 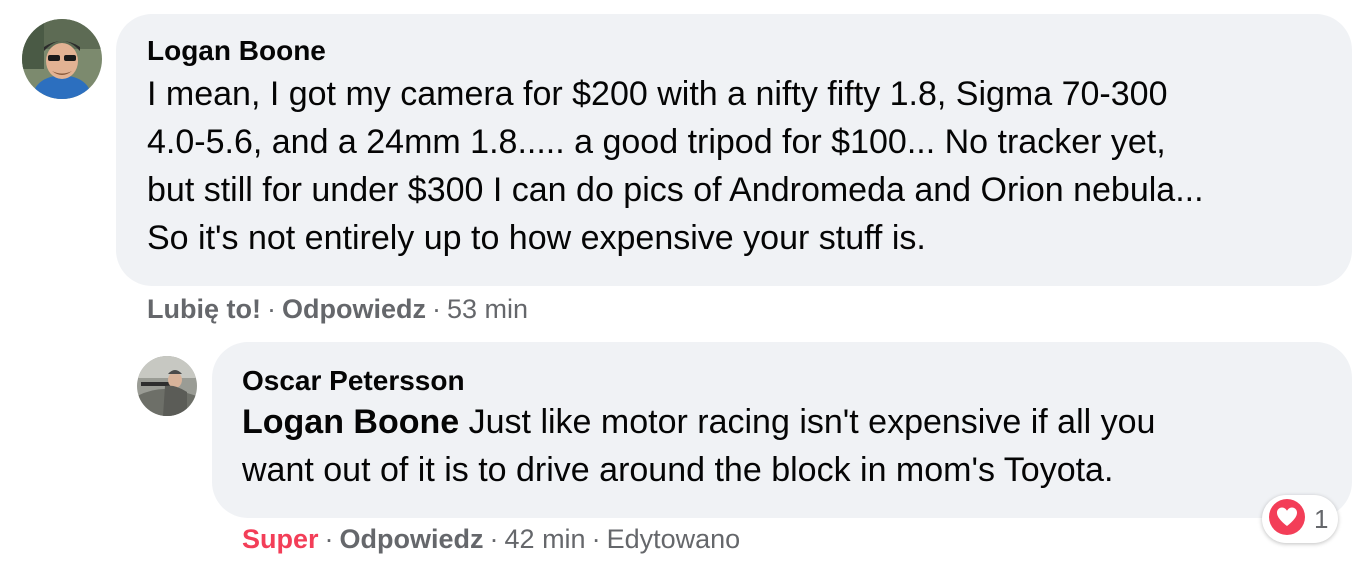 I want to click on comment-author: Oscar Petersson, so click(x=782, y=381).